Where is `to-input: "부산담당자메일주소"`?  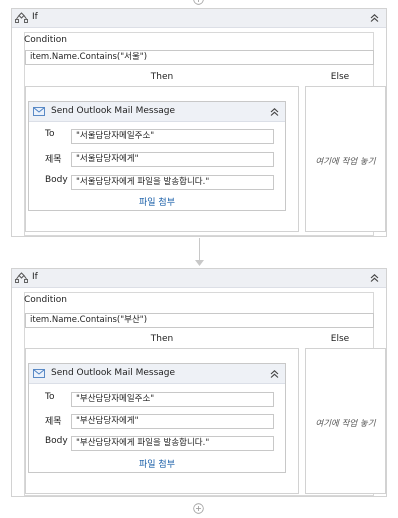 to-input: "부산담당자메일주소" is located at coordinates (172, 399).